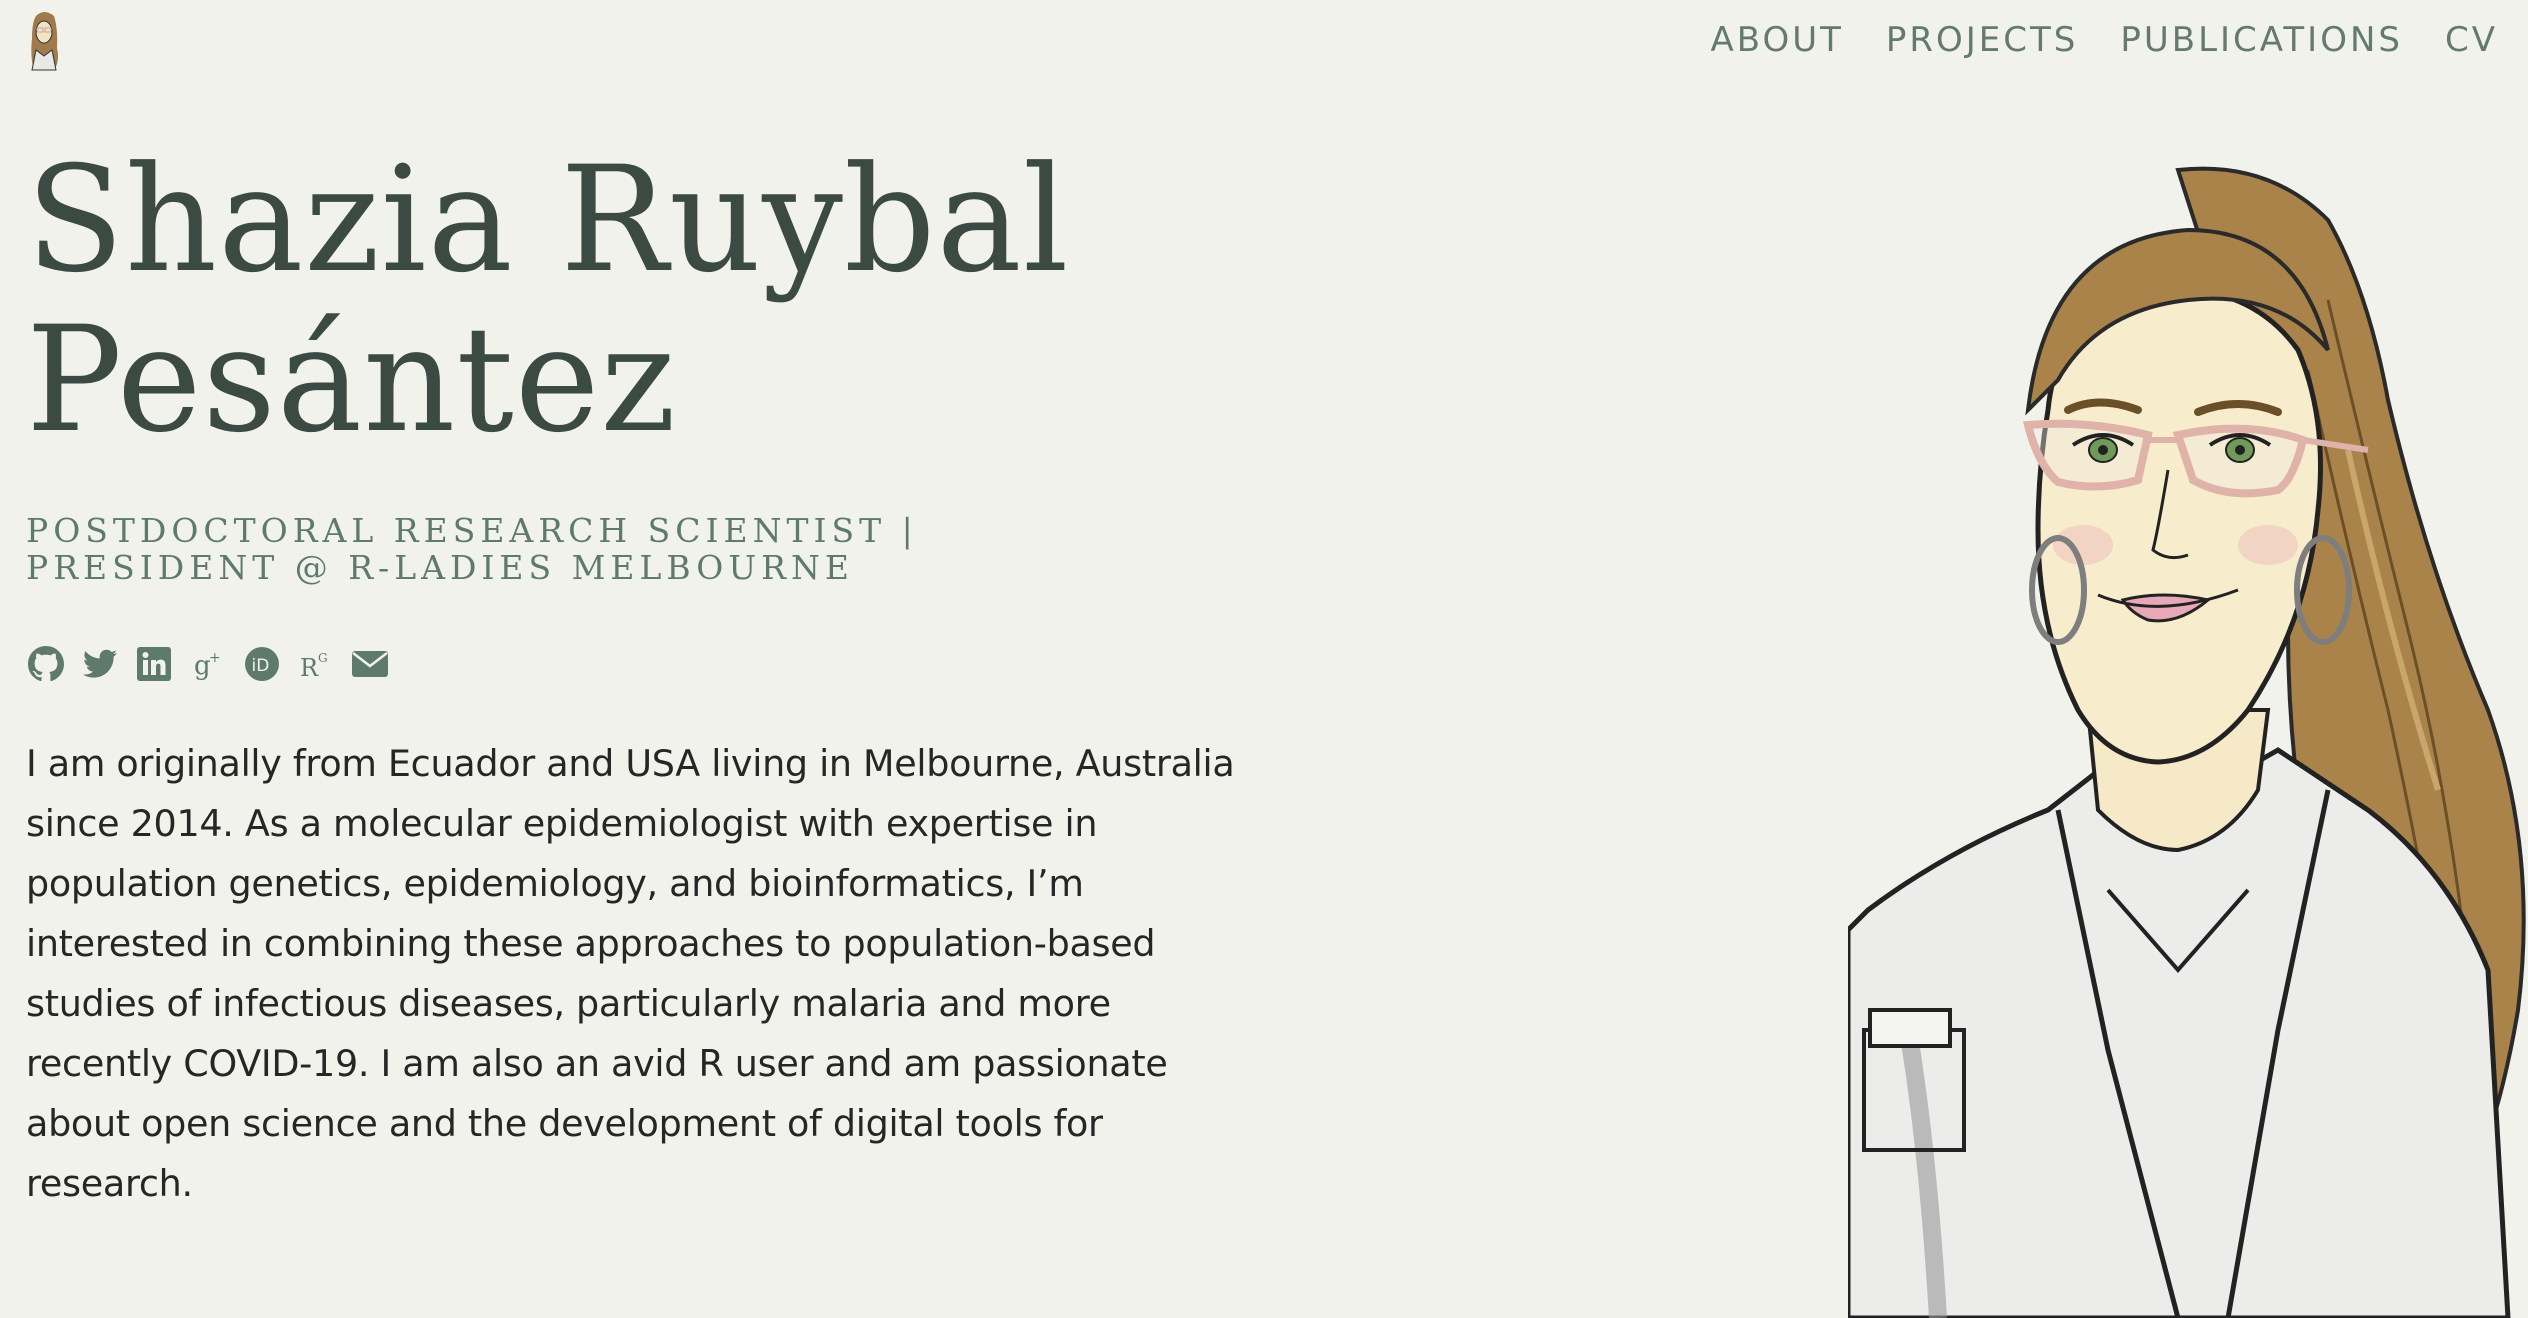  Describe the element at coordinates (548, 220) in the screenshot. I see `name-line-1: Shazia Ruybal` at that location.